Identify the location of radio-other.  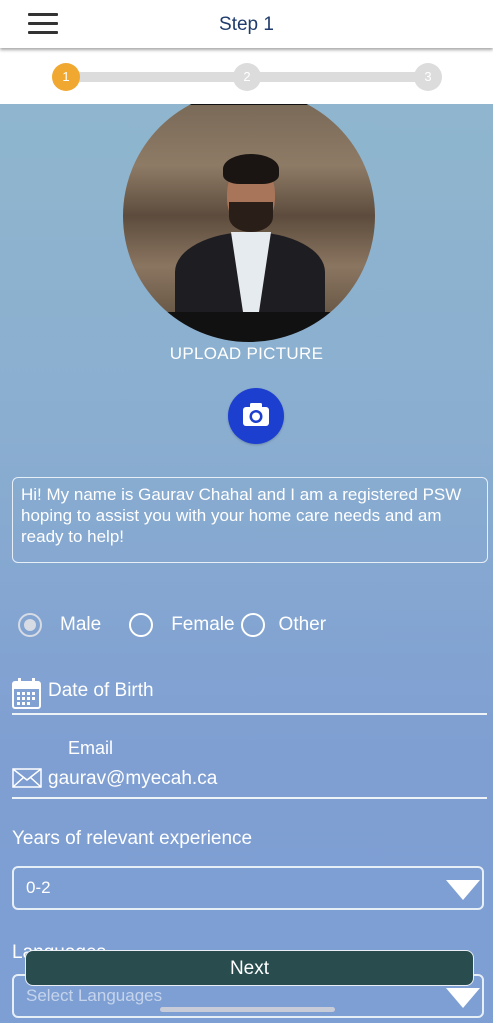
(252, 625).